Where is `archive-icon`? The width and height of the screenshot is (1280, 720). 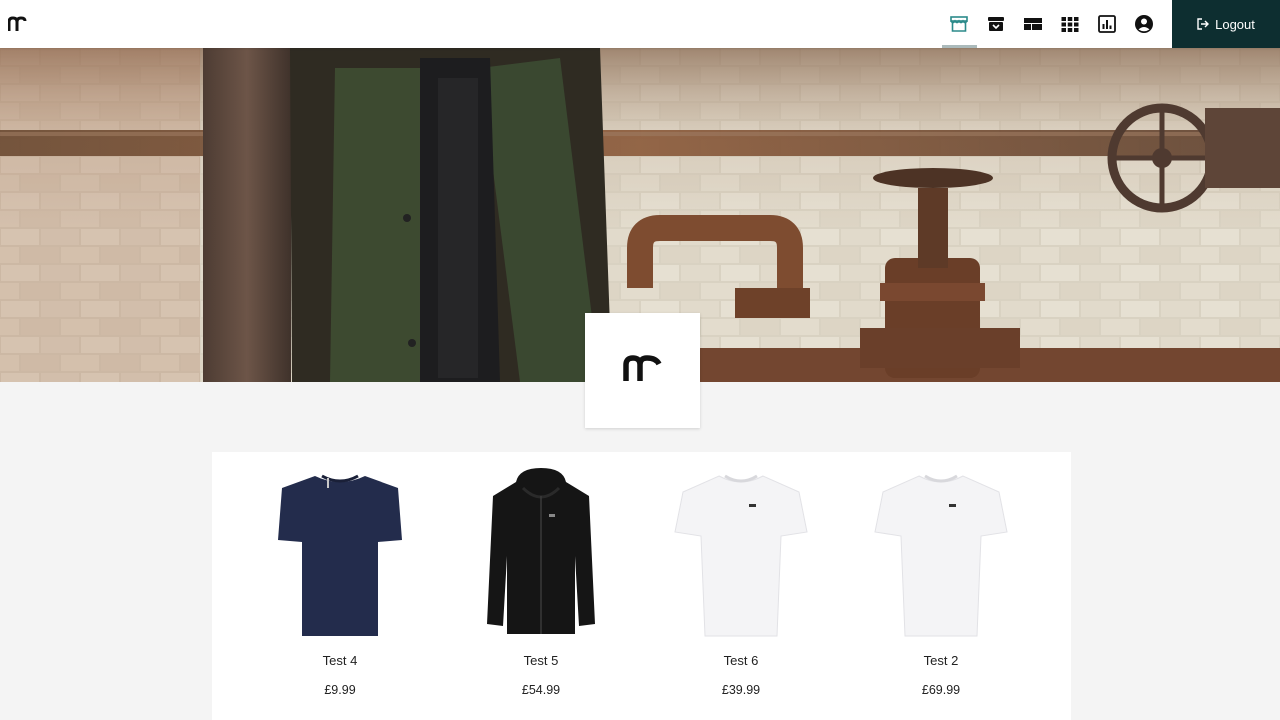 archive-icon is located at coordinates (995, 24).